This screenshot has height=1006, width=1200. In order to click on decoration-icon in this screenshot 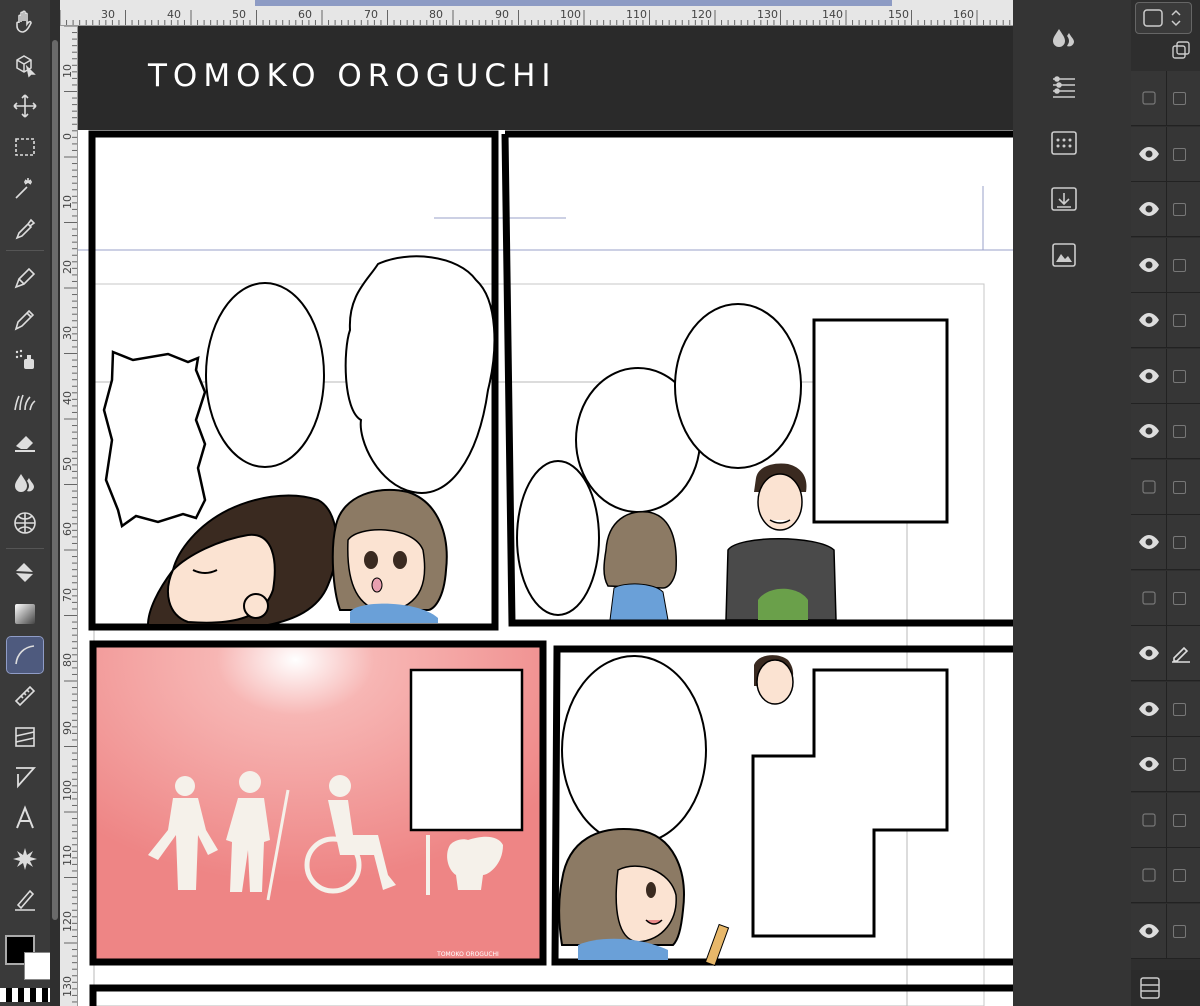, I will do `click(25, 401)`.